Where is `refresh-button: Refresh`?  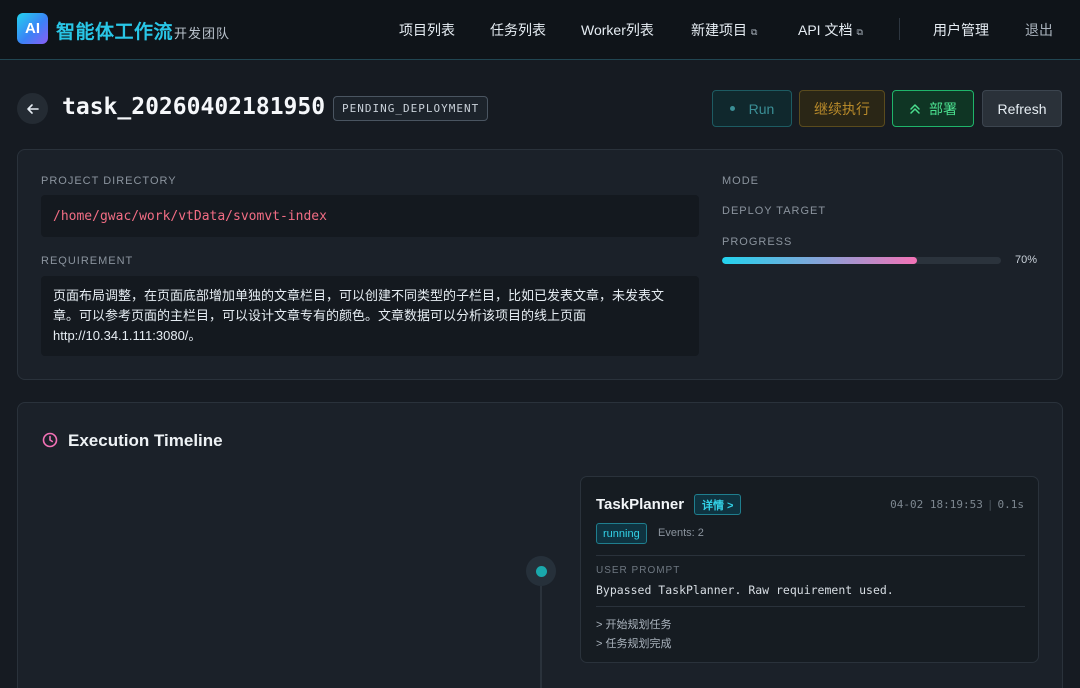 refresh-button: Refresh is located at coordinates (1022, 108).